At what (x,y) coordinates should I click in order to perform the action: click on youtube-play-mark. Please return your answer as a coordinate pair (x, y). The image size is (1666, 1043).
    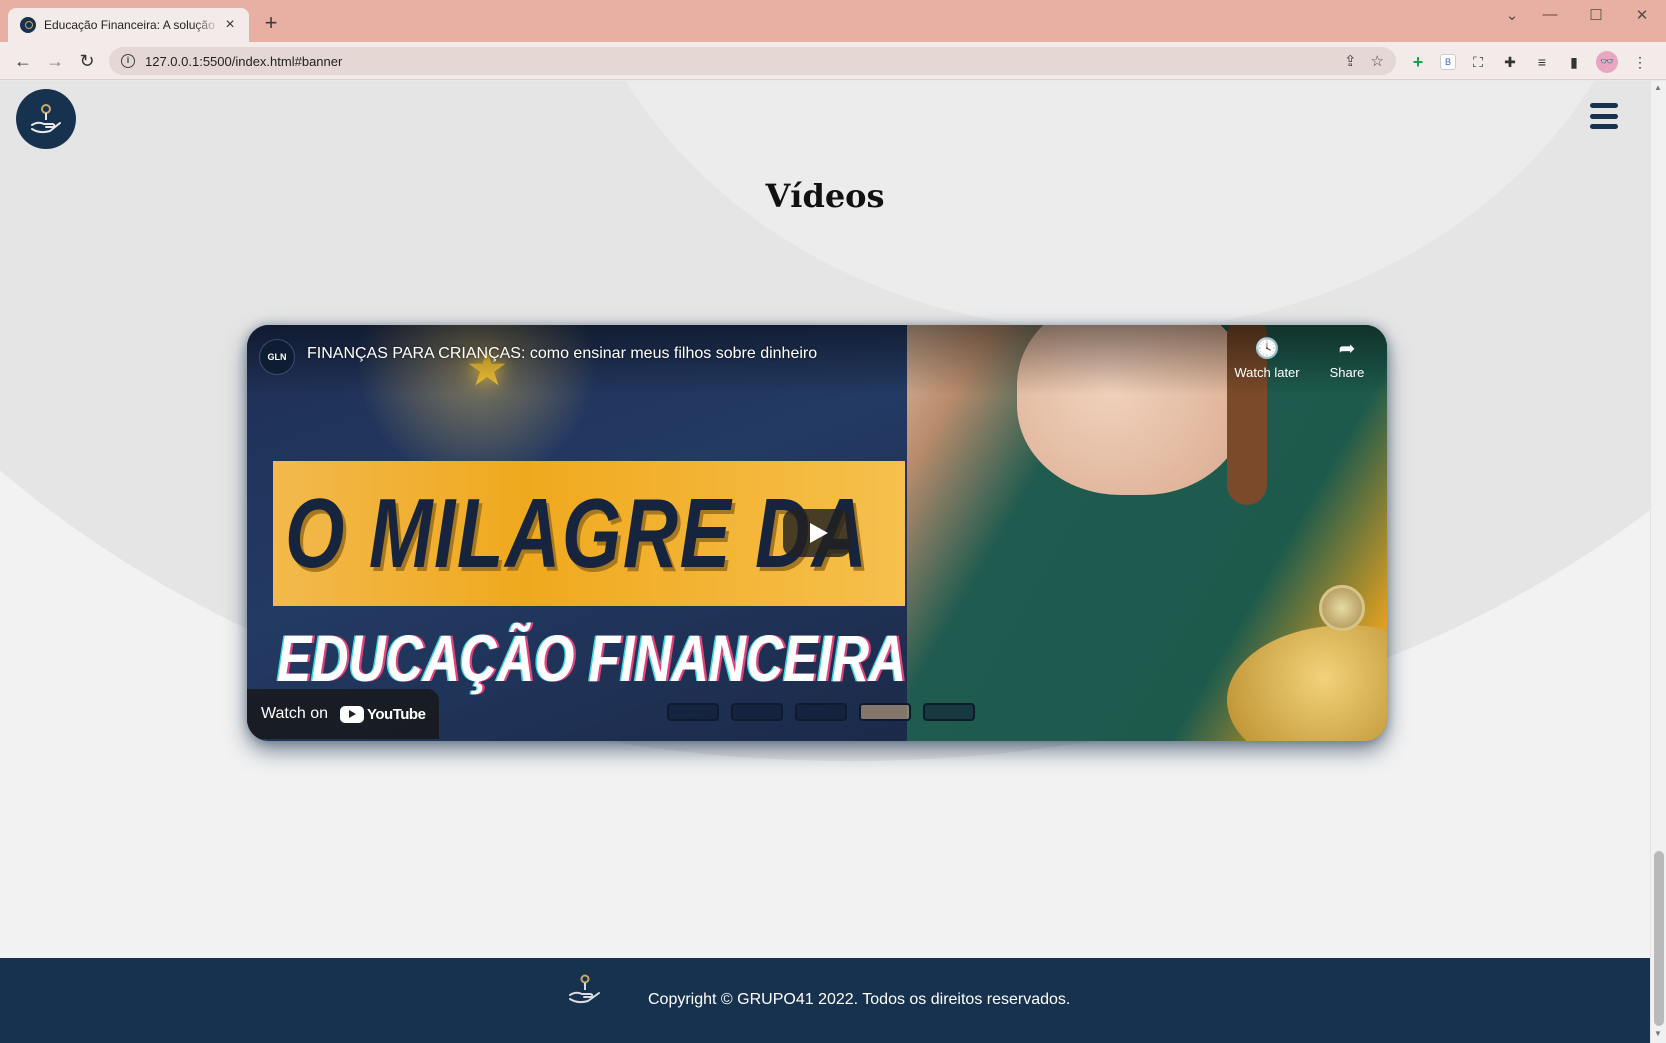
    Looking at the image, I should click on (352, 714).